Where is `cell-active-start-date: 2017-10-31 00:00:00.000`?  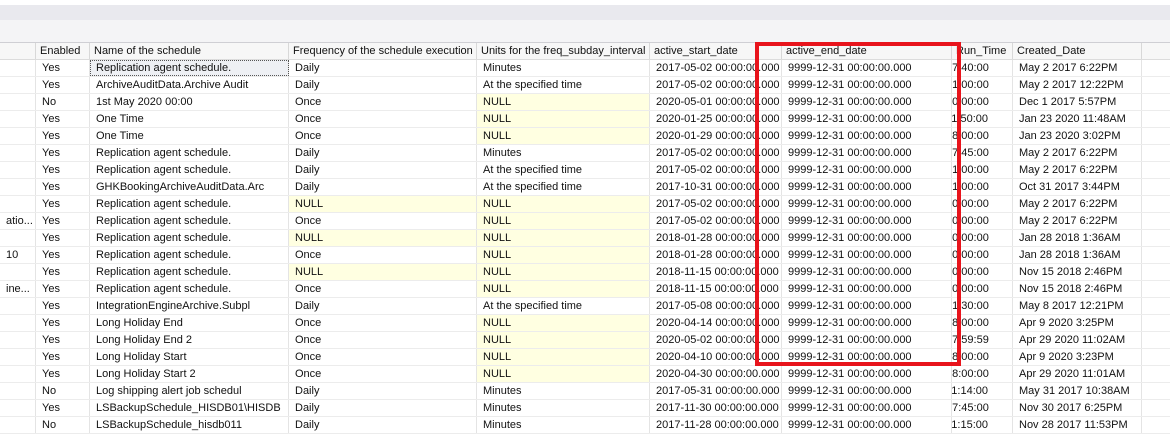
cell-active-start-date: 2017-10-31 00:00:00.000 is located at coordinates (716, 187).